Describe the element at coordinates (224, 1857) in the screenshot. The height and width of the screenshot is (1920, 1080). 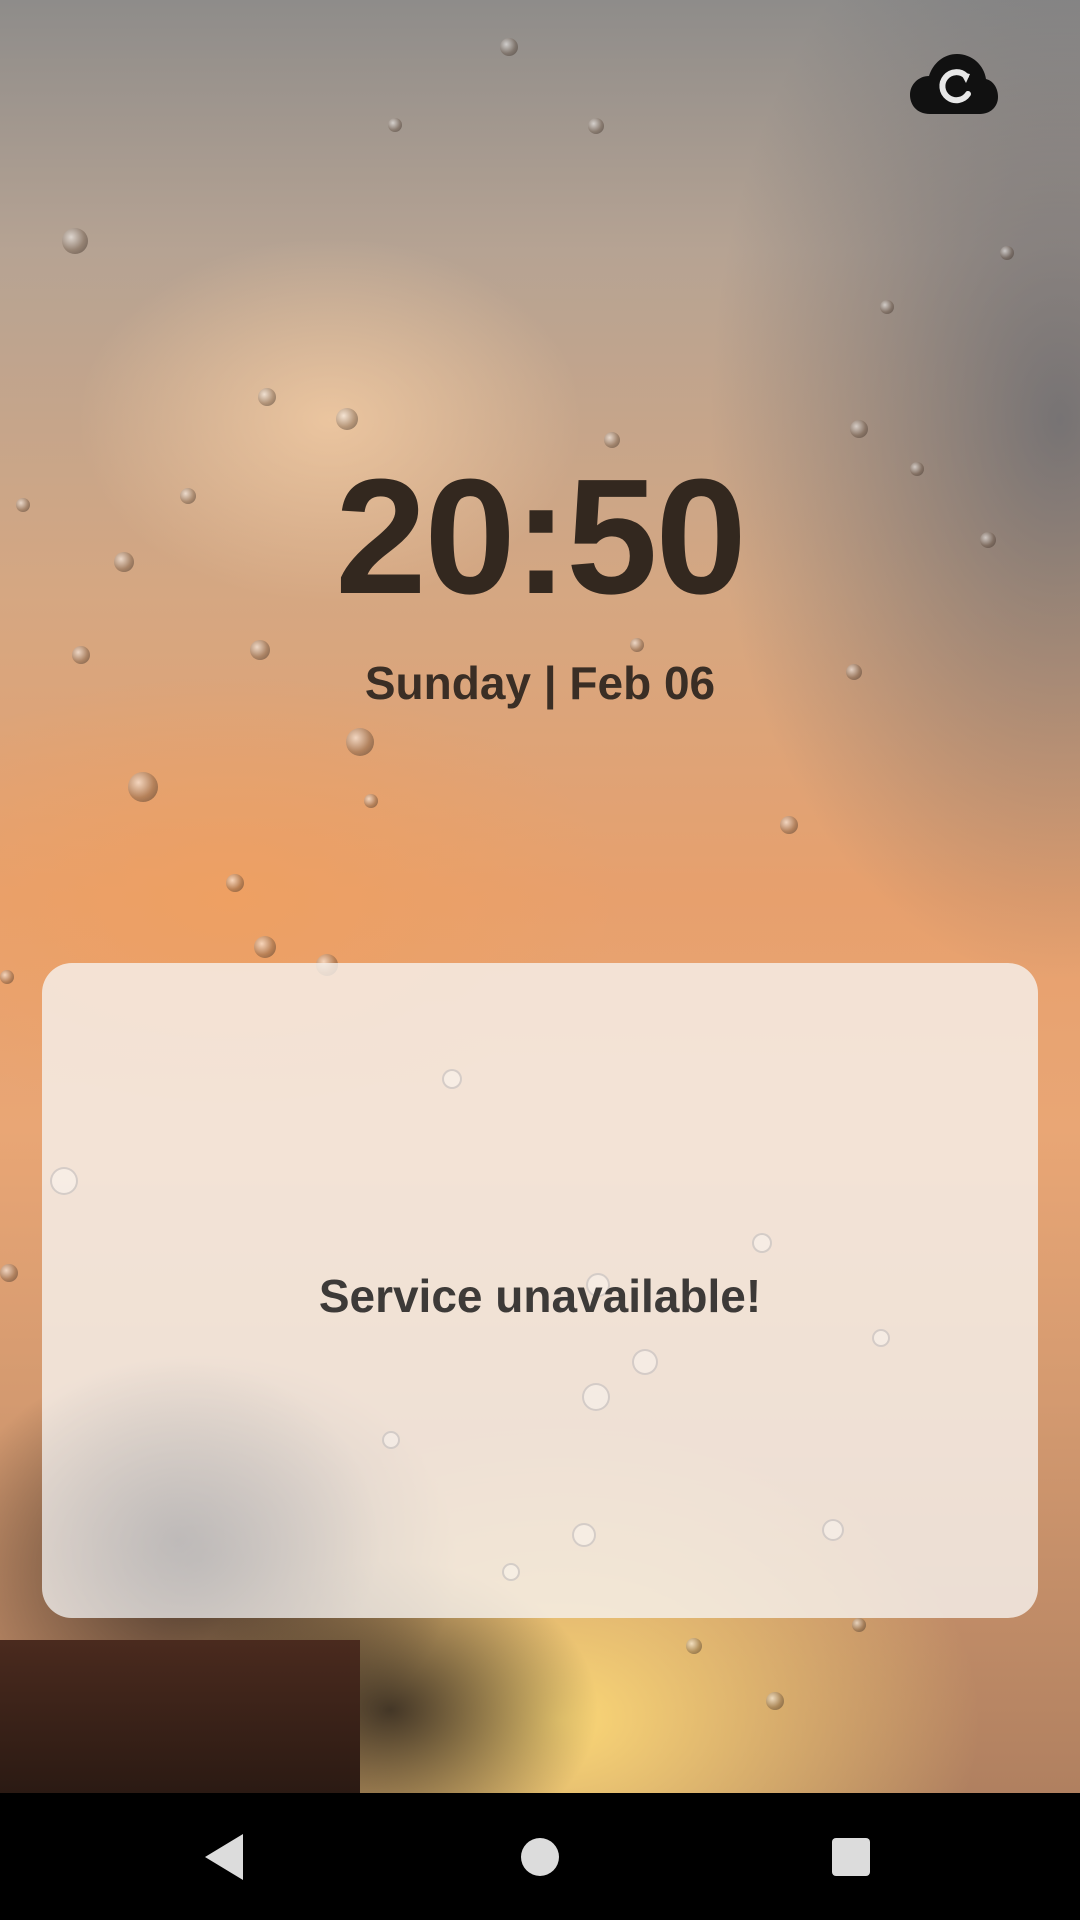
I see `back-triangle-icon` at that location.